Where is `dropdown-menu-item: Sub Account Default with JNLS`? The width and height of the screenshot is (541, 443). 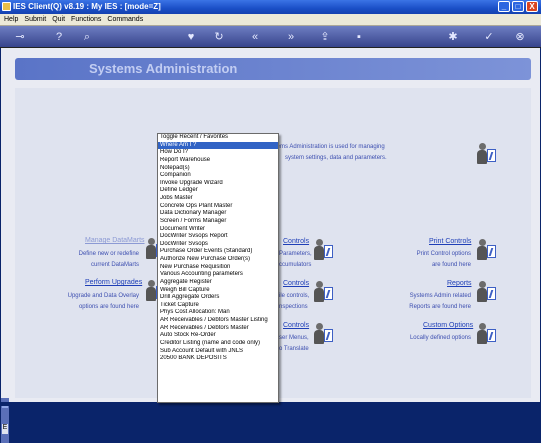 dropdown-menu-item: Sub Account Default with JNLS is located at coordinates (218, 352).